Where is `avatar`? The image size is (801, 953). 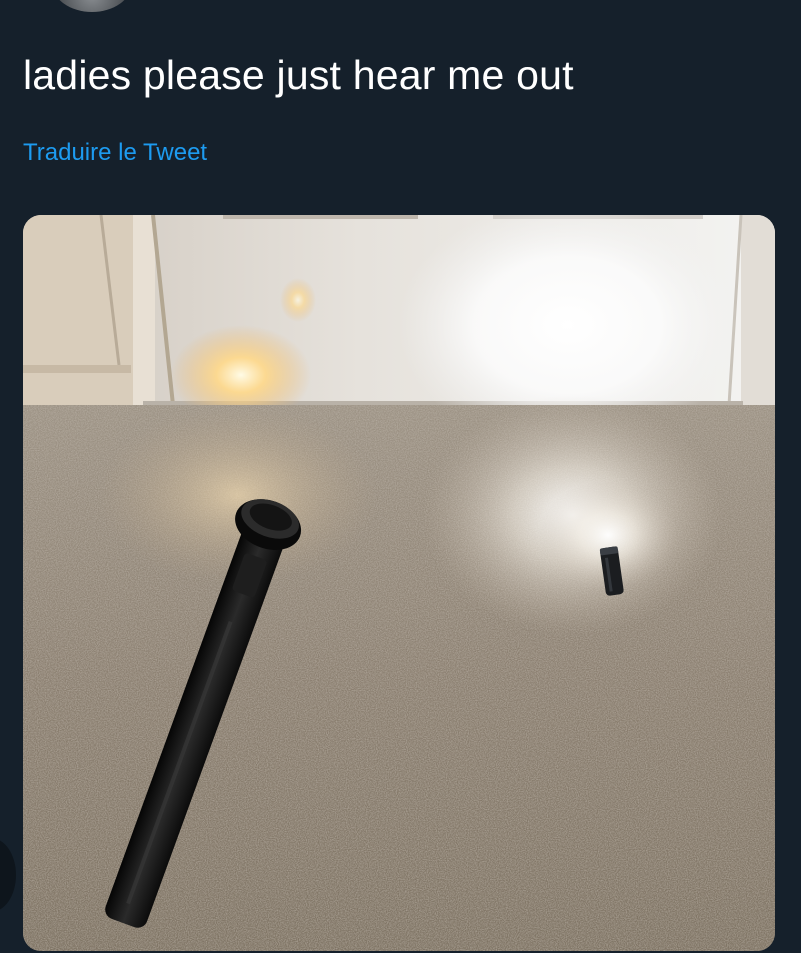 avatar is located at coordinates (92, 6).